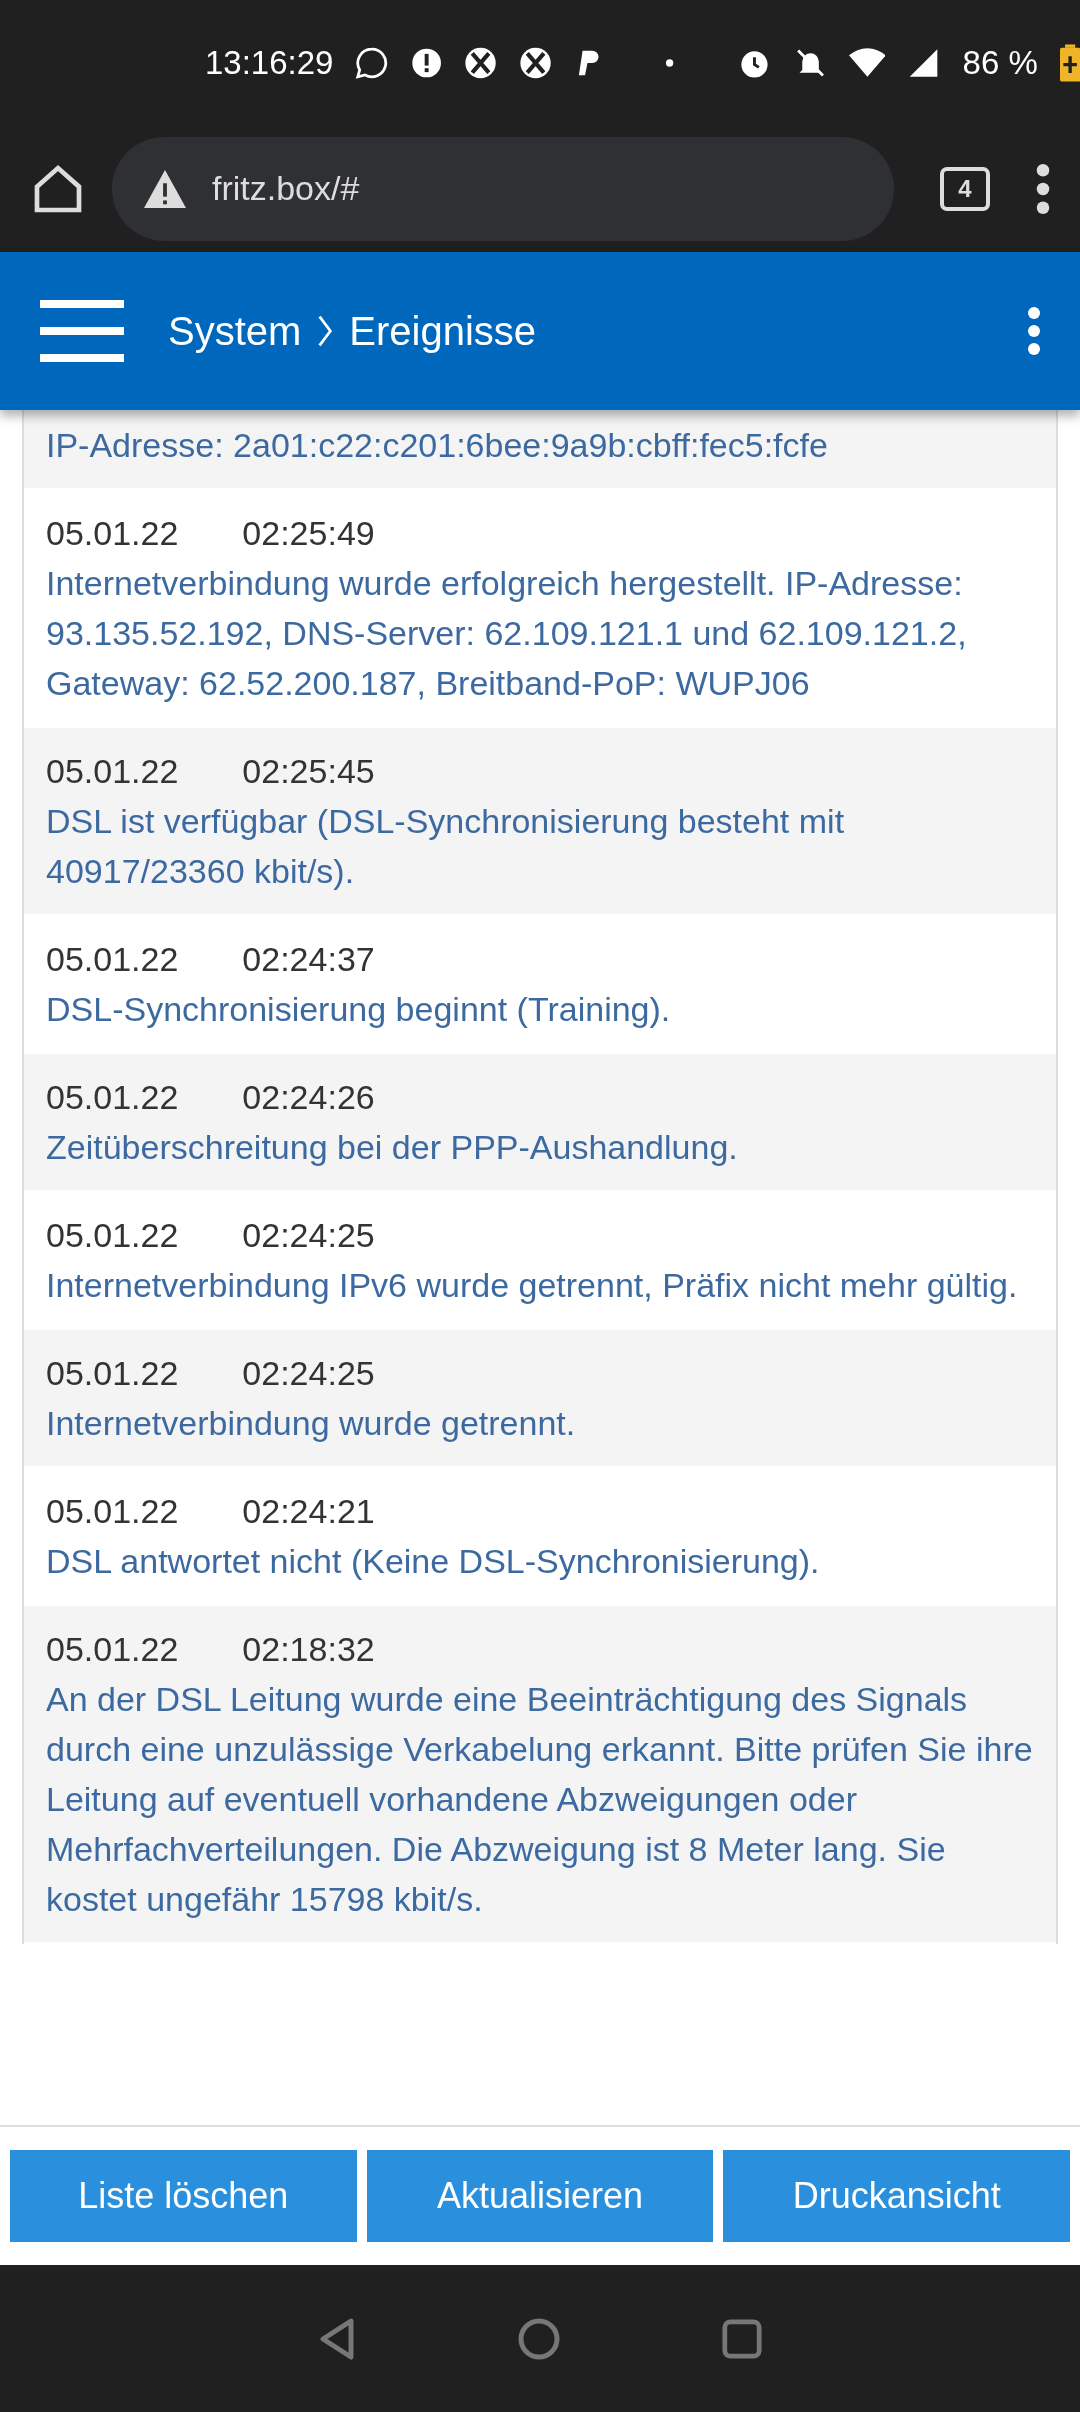  I want to click on breadcrumb-item: System, so click(235, 331).